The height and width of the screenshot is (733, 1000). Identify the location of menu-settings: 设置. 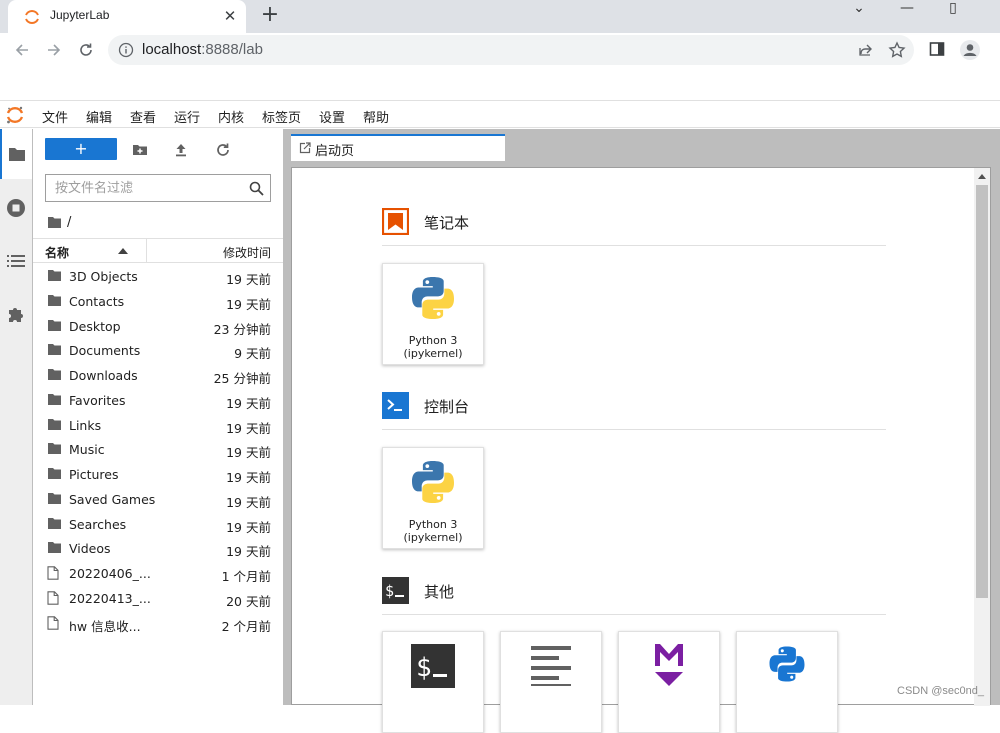
(332, 116).